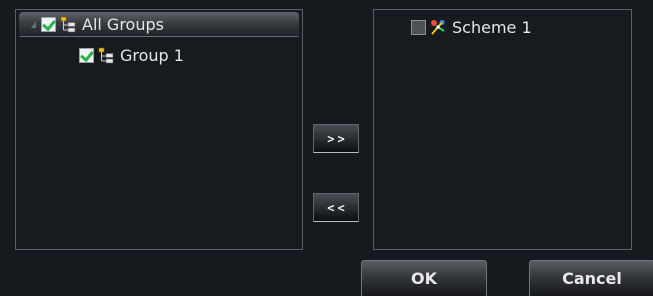 The width and height of the screenshot is (653, 296). Describe the element at coordinates (418, 27) in the screenshot. I see `scheme-1-checkbox` at that location.